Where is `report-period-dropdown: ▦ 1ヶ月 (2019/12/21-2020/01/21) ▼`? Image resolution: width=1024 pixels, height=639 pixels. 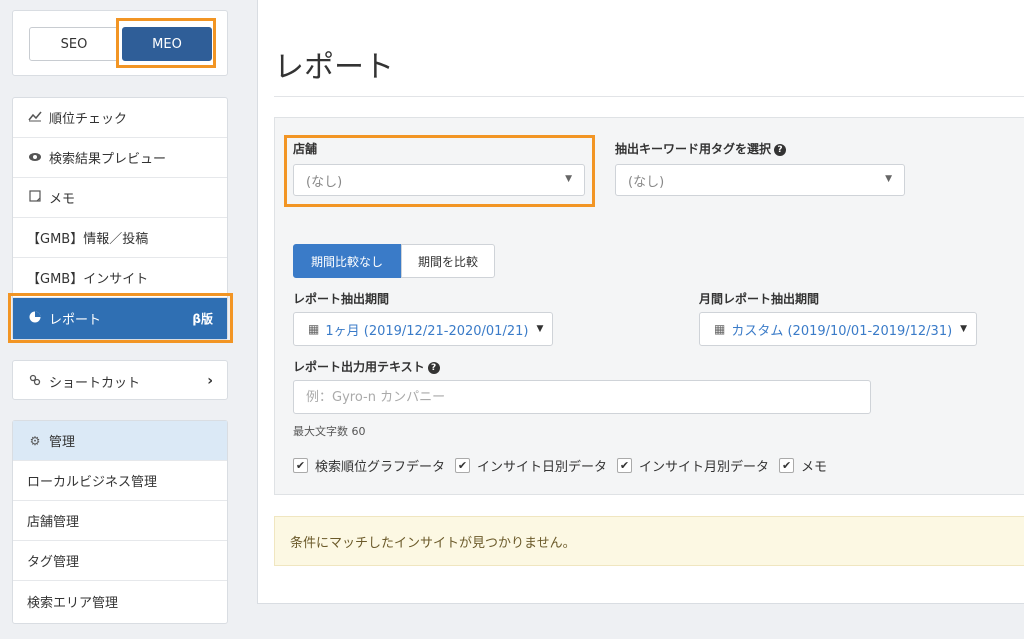 report-period-dropdown: ▦ 1ヶ月 (2019/12/21-2020/01/21) ▼ is located at coordinates (423, 329).